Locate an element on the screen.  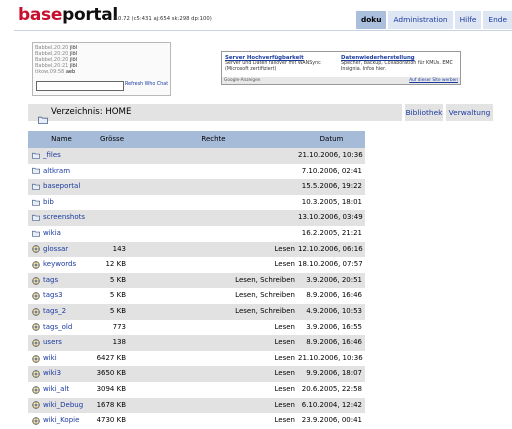
file-link: baseportal is located at coordinates (61, 187).